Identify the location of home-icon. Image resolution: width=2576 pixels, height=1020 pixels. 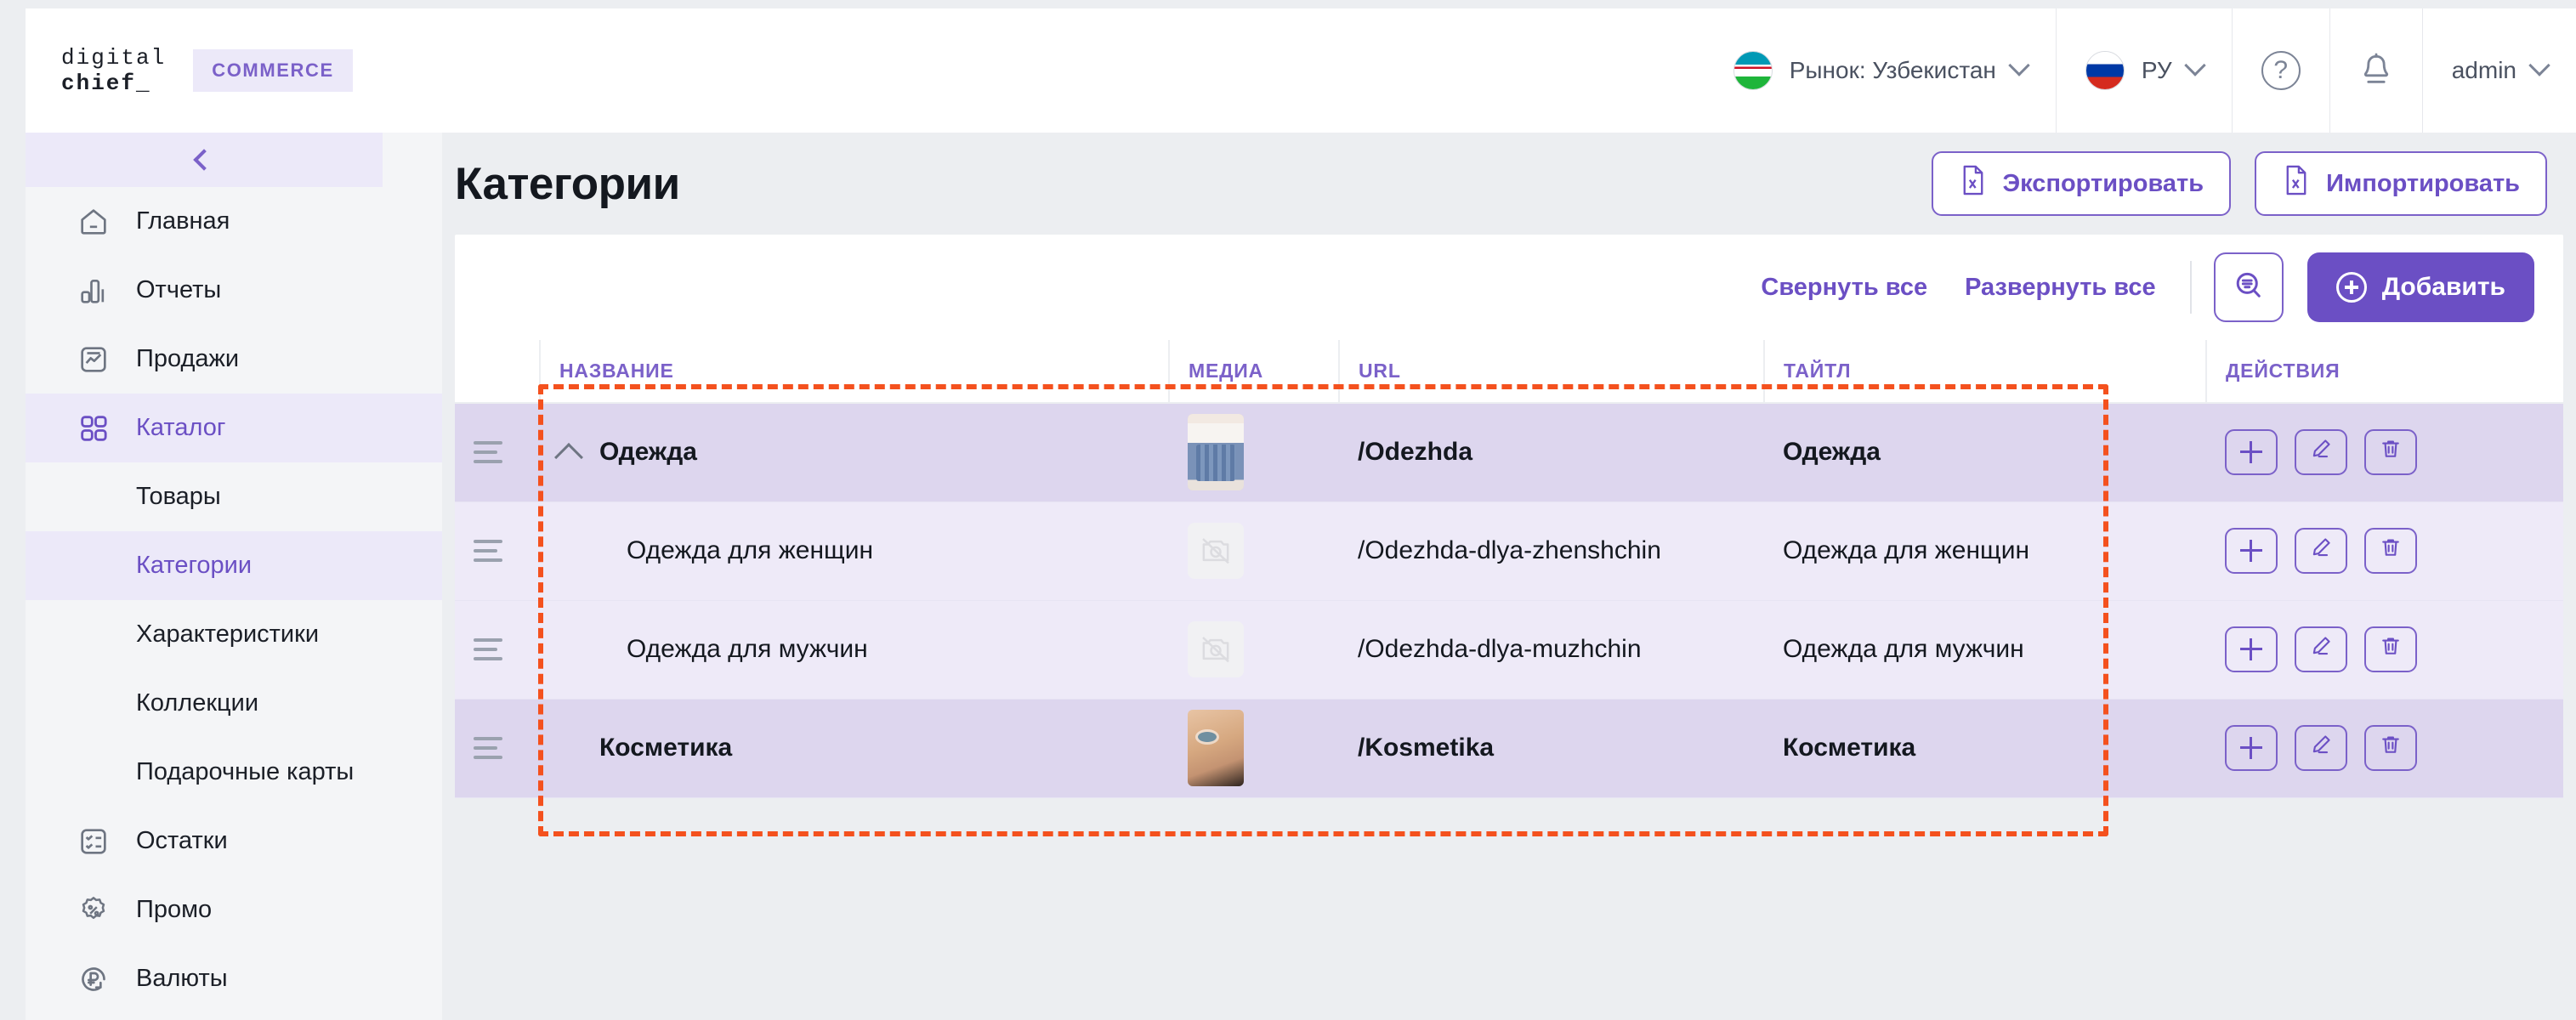
(94, 222).